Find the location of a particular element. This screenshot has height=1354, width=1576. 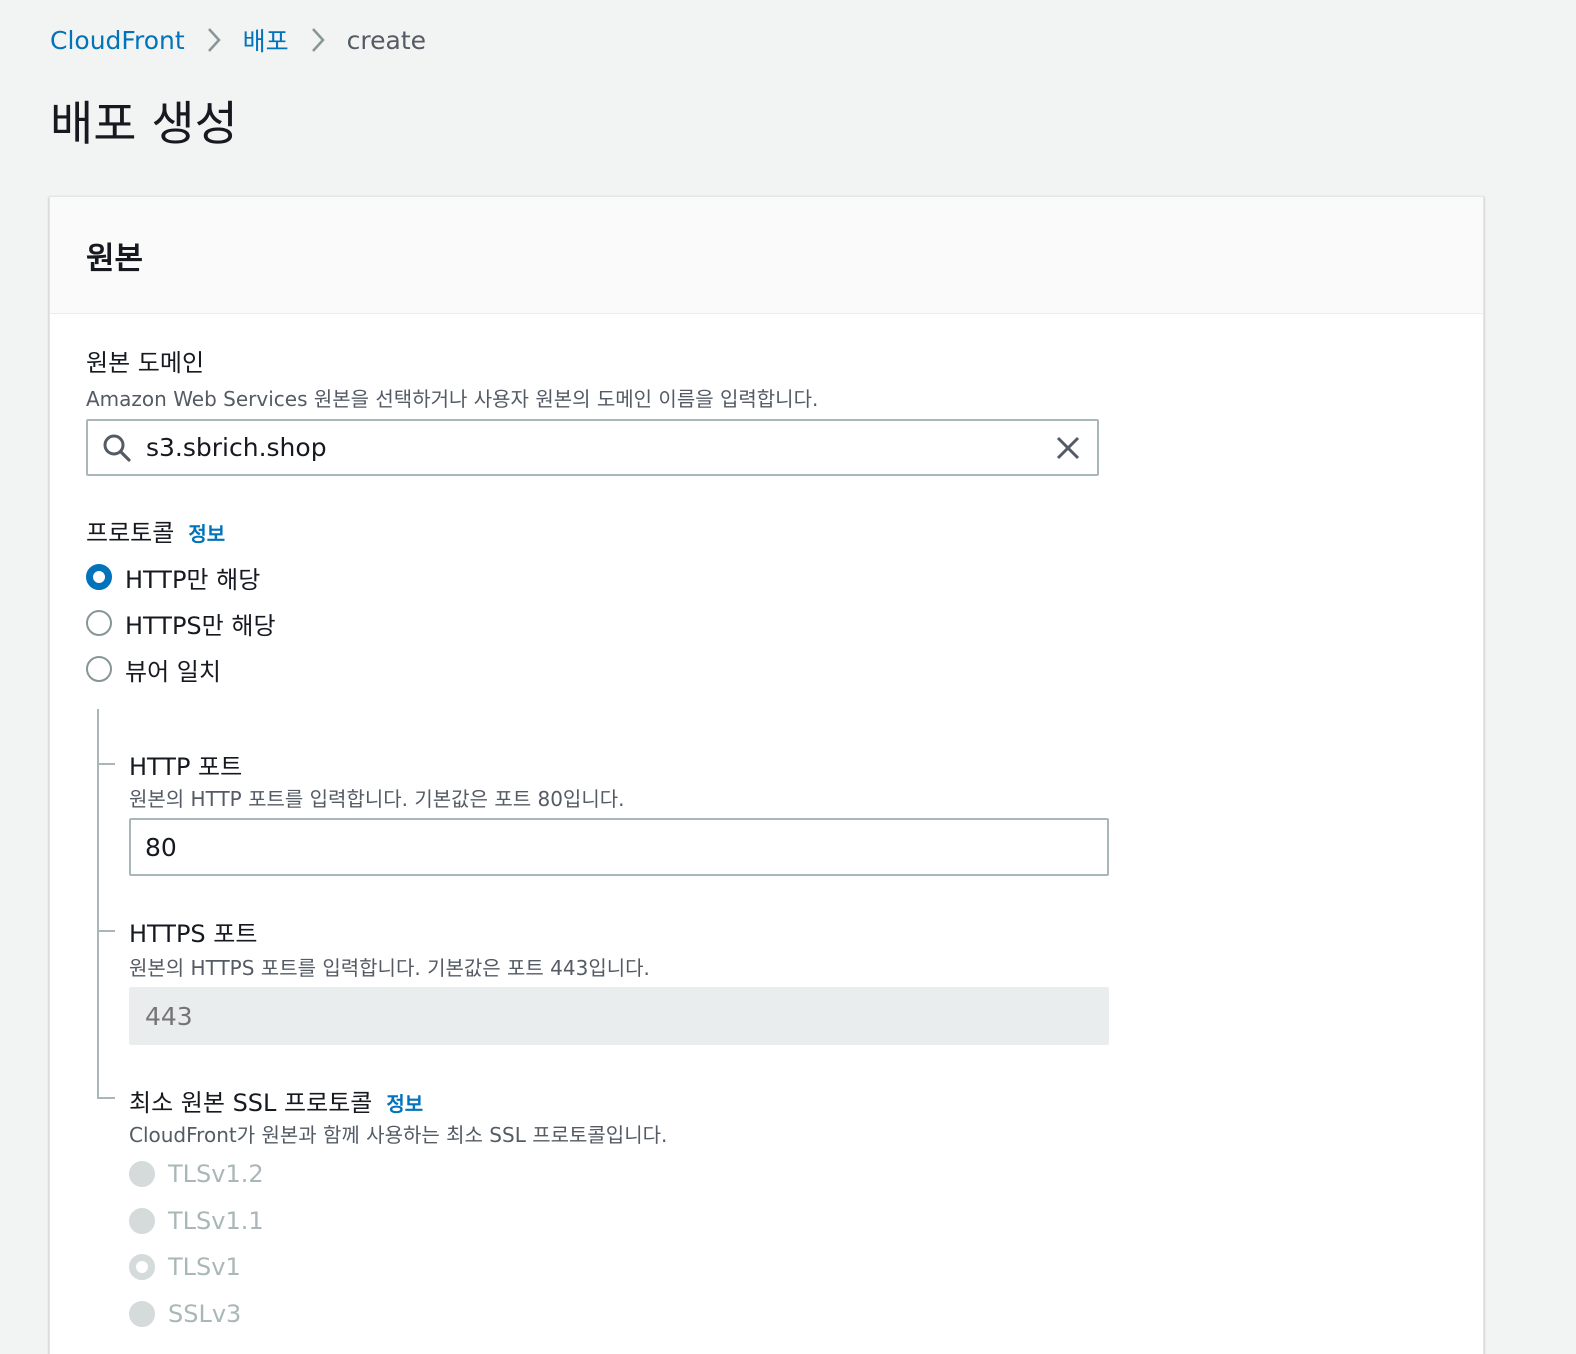

https-port-description: 원본의 HTTPS 포트를 입력합니다. 기본값은 포트 443입니다. is located at coordinates (389, 968).